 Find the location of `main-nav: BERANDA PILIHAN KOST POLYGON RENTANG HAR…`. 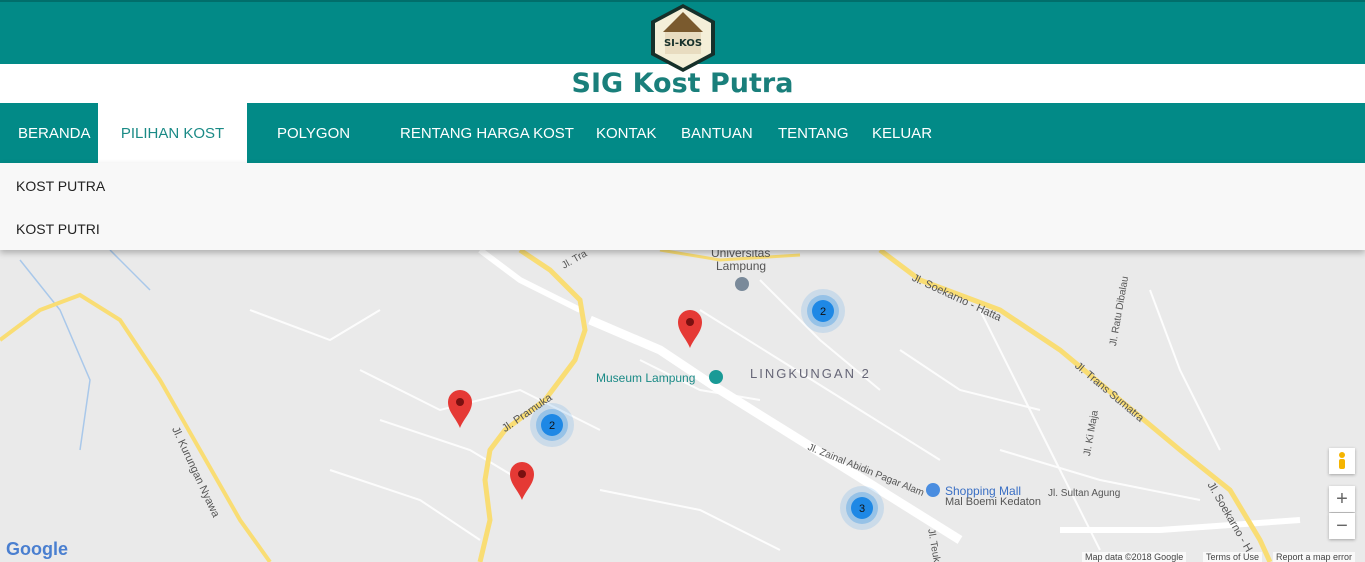

main-nav: BERANDA PILIHAN KOST POLYGON RENTANG HAR… is located at coordinates (682, 133).